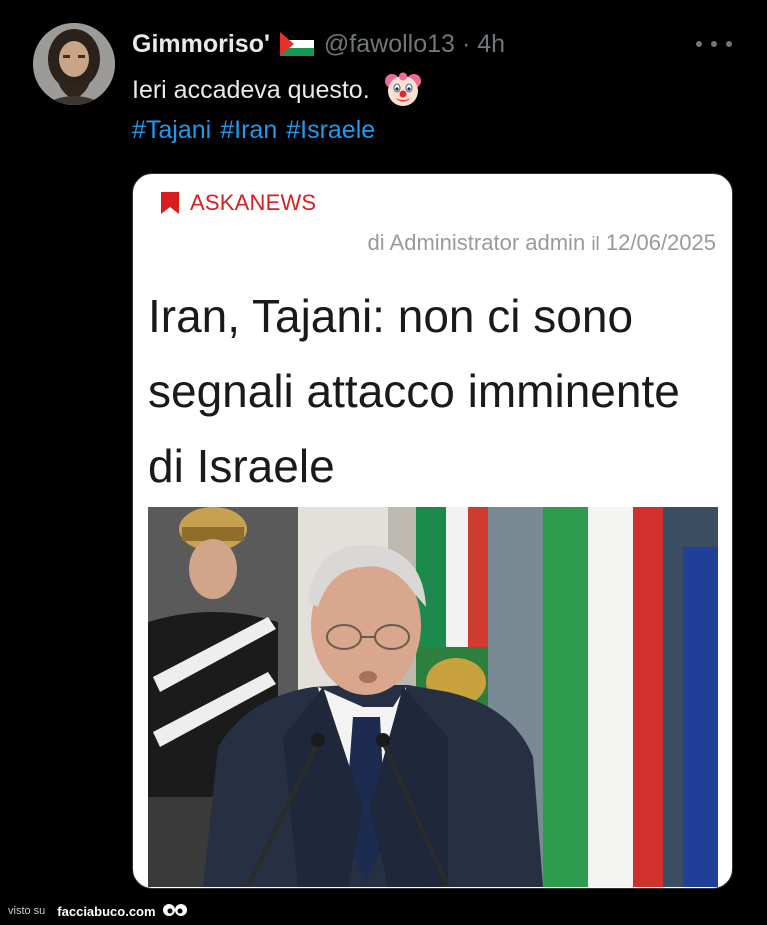 The image size is (767, 925). What do you see at coordinates (106, 911) in the screenshot?
I see `watermark-brand: facciabuco.com` at bounding box center [106, 911].